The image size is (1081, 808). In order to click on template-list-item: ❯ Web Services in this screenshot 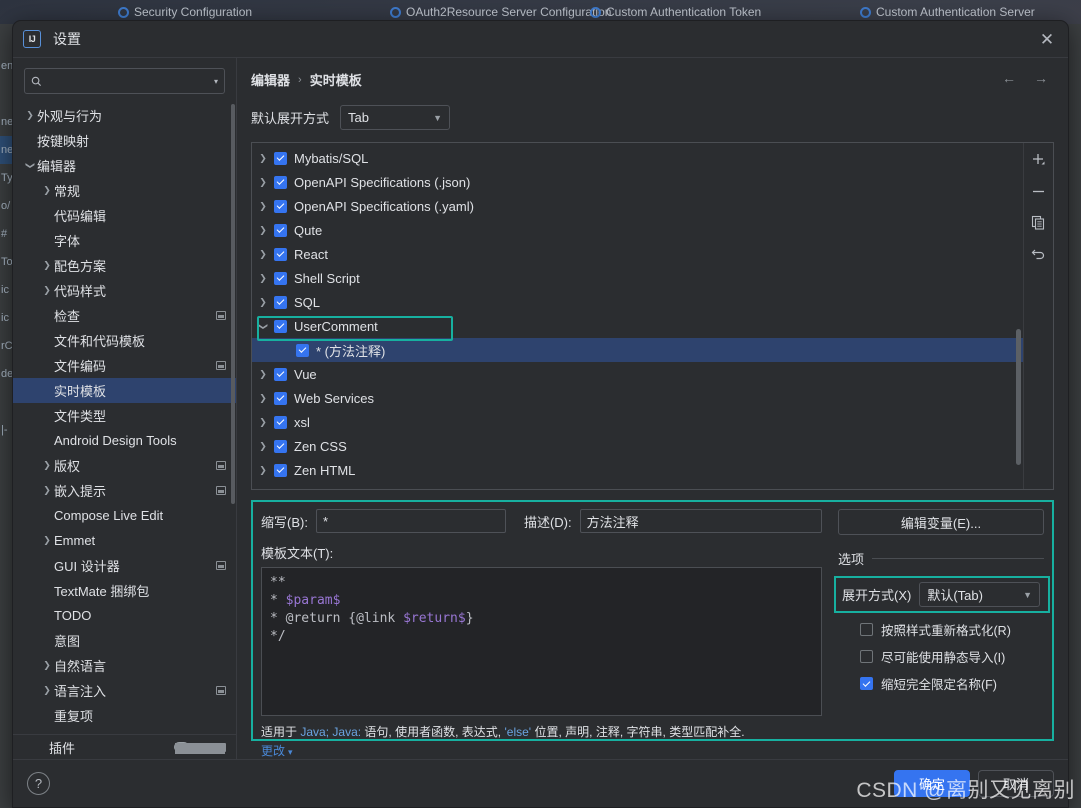, I will do `click(637, 398)`.